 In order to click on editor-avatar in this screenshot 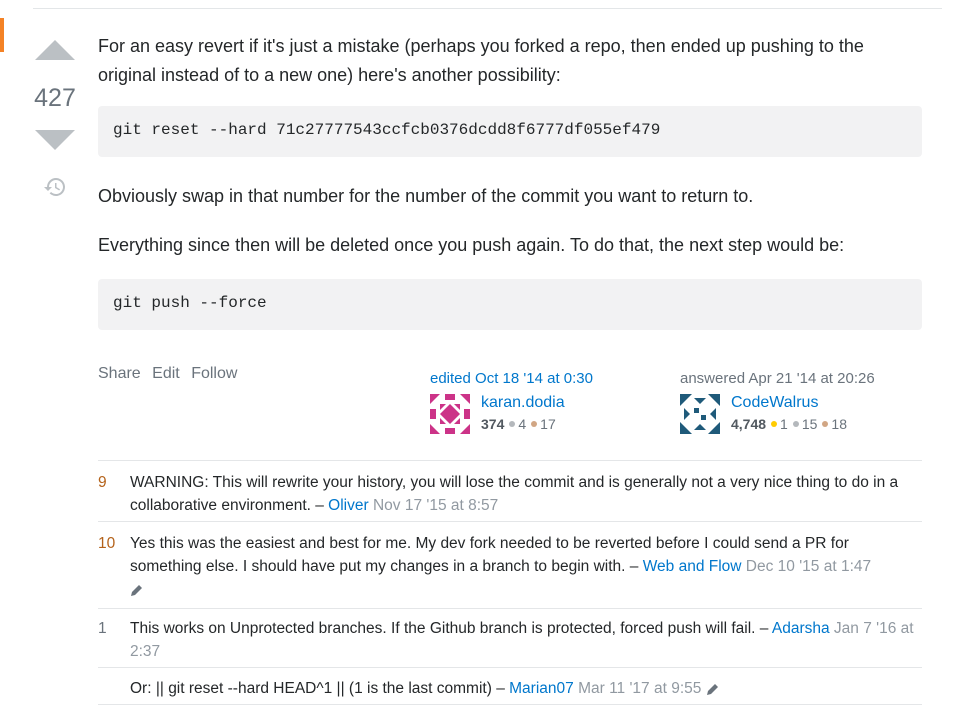, I will do `click(450, 414)`.